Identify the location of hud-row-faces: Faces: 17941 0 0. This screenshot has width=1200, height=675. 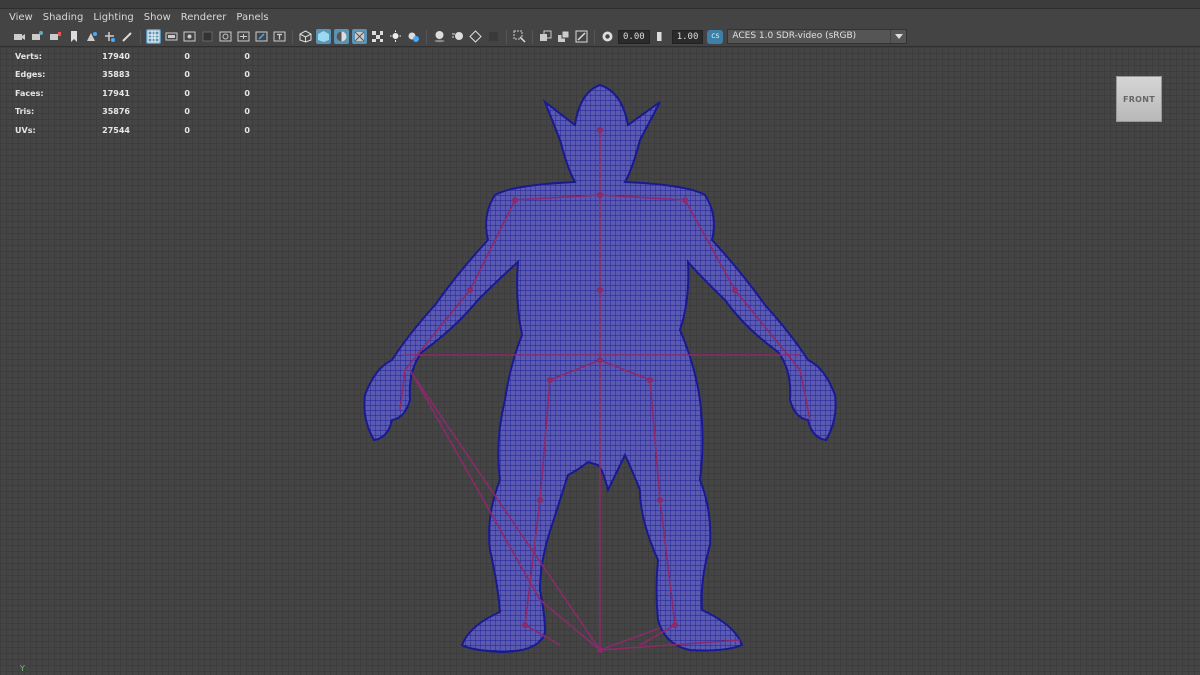
(132, 93).